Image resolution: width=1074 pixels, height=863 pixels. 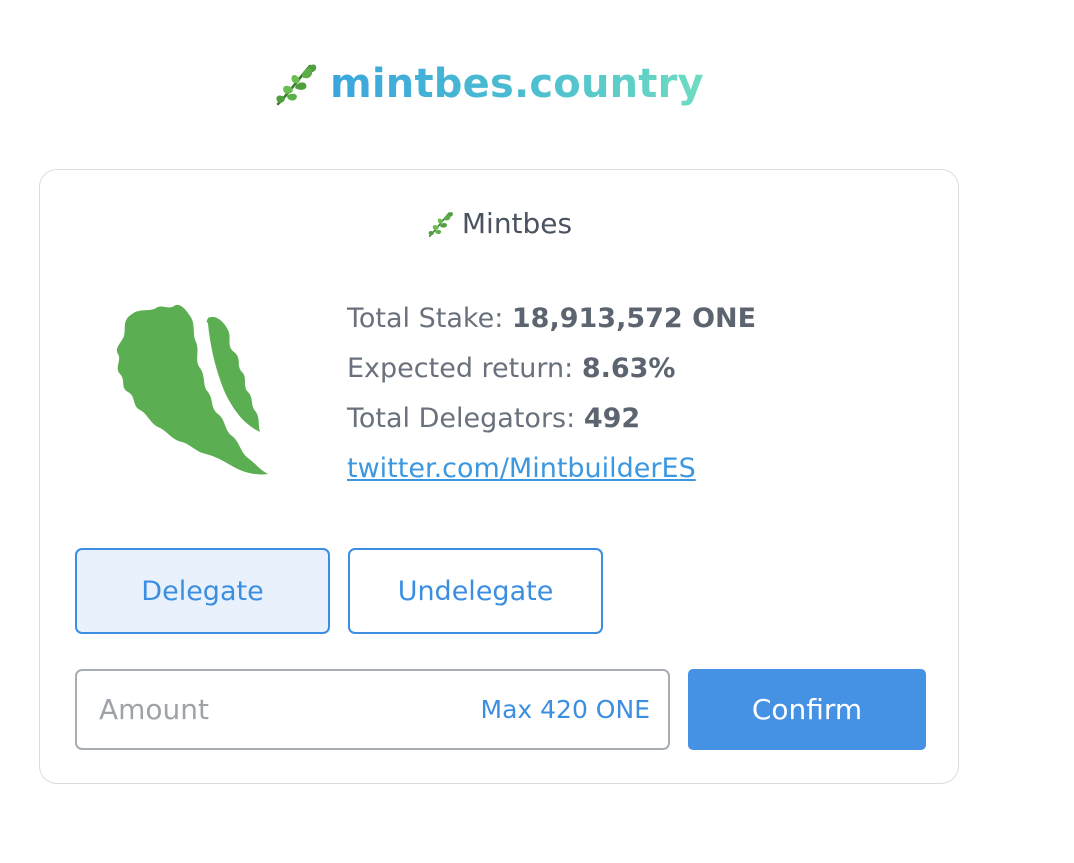 I want to click on expected-return-row: Expected return: 8.63%, so click(x=637, y=369).